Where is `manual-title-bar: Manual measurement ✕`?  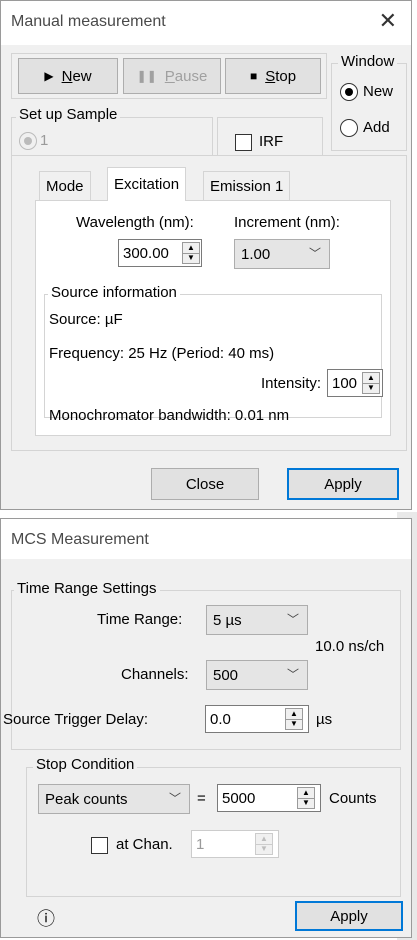
manual-title-bar: Manual measurement ✕ is located at coordinates (206, 23).